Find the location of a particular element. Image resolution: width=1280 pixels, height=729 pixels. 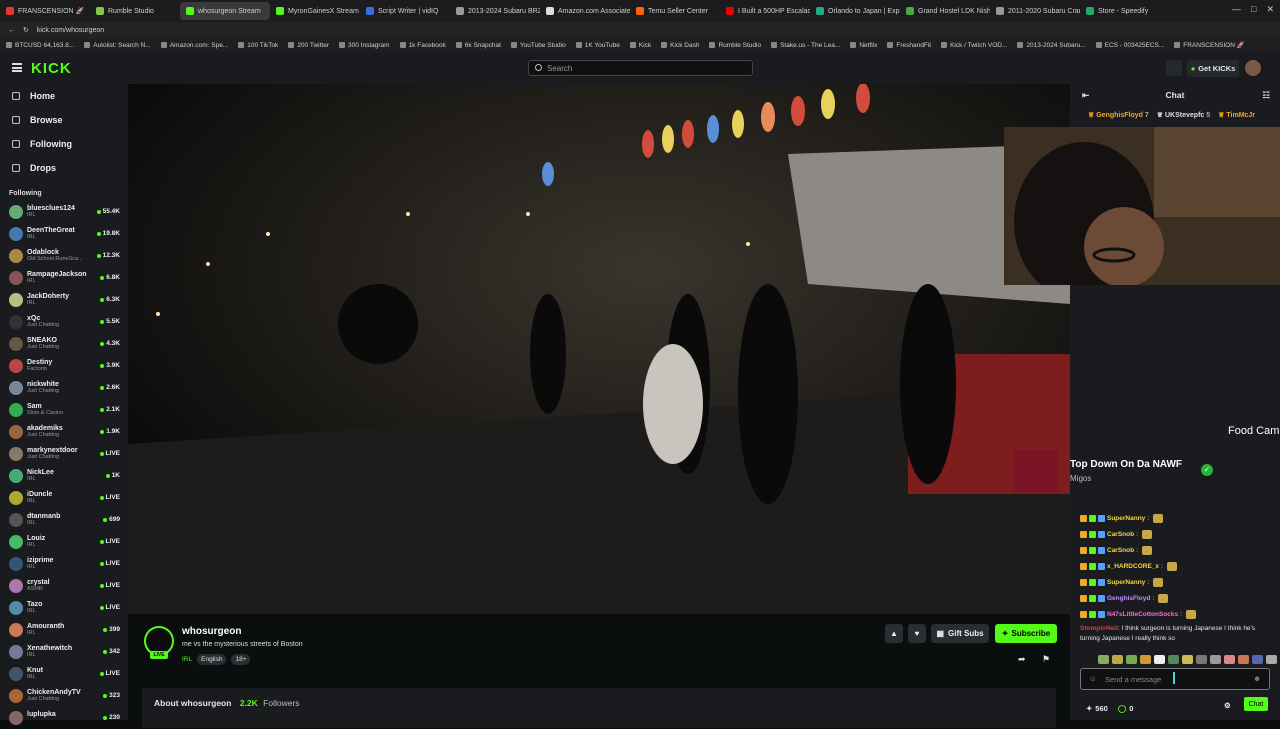

following-channel-item: Odablock Old School RuneSca... 12.3K is located at coordinates (64, 256).